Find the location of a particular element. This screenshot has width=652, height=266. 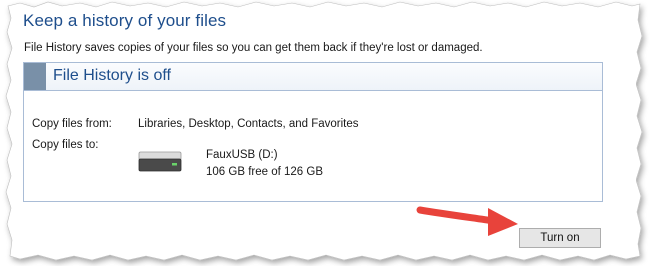

status-title: File History is off is located at coordinates (112, 75).